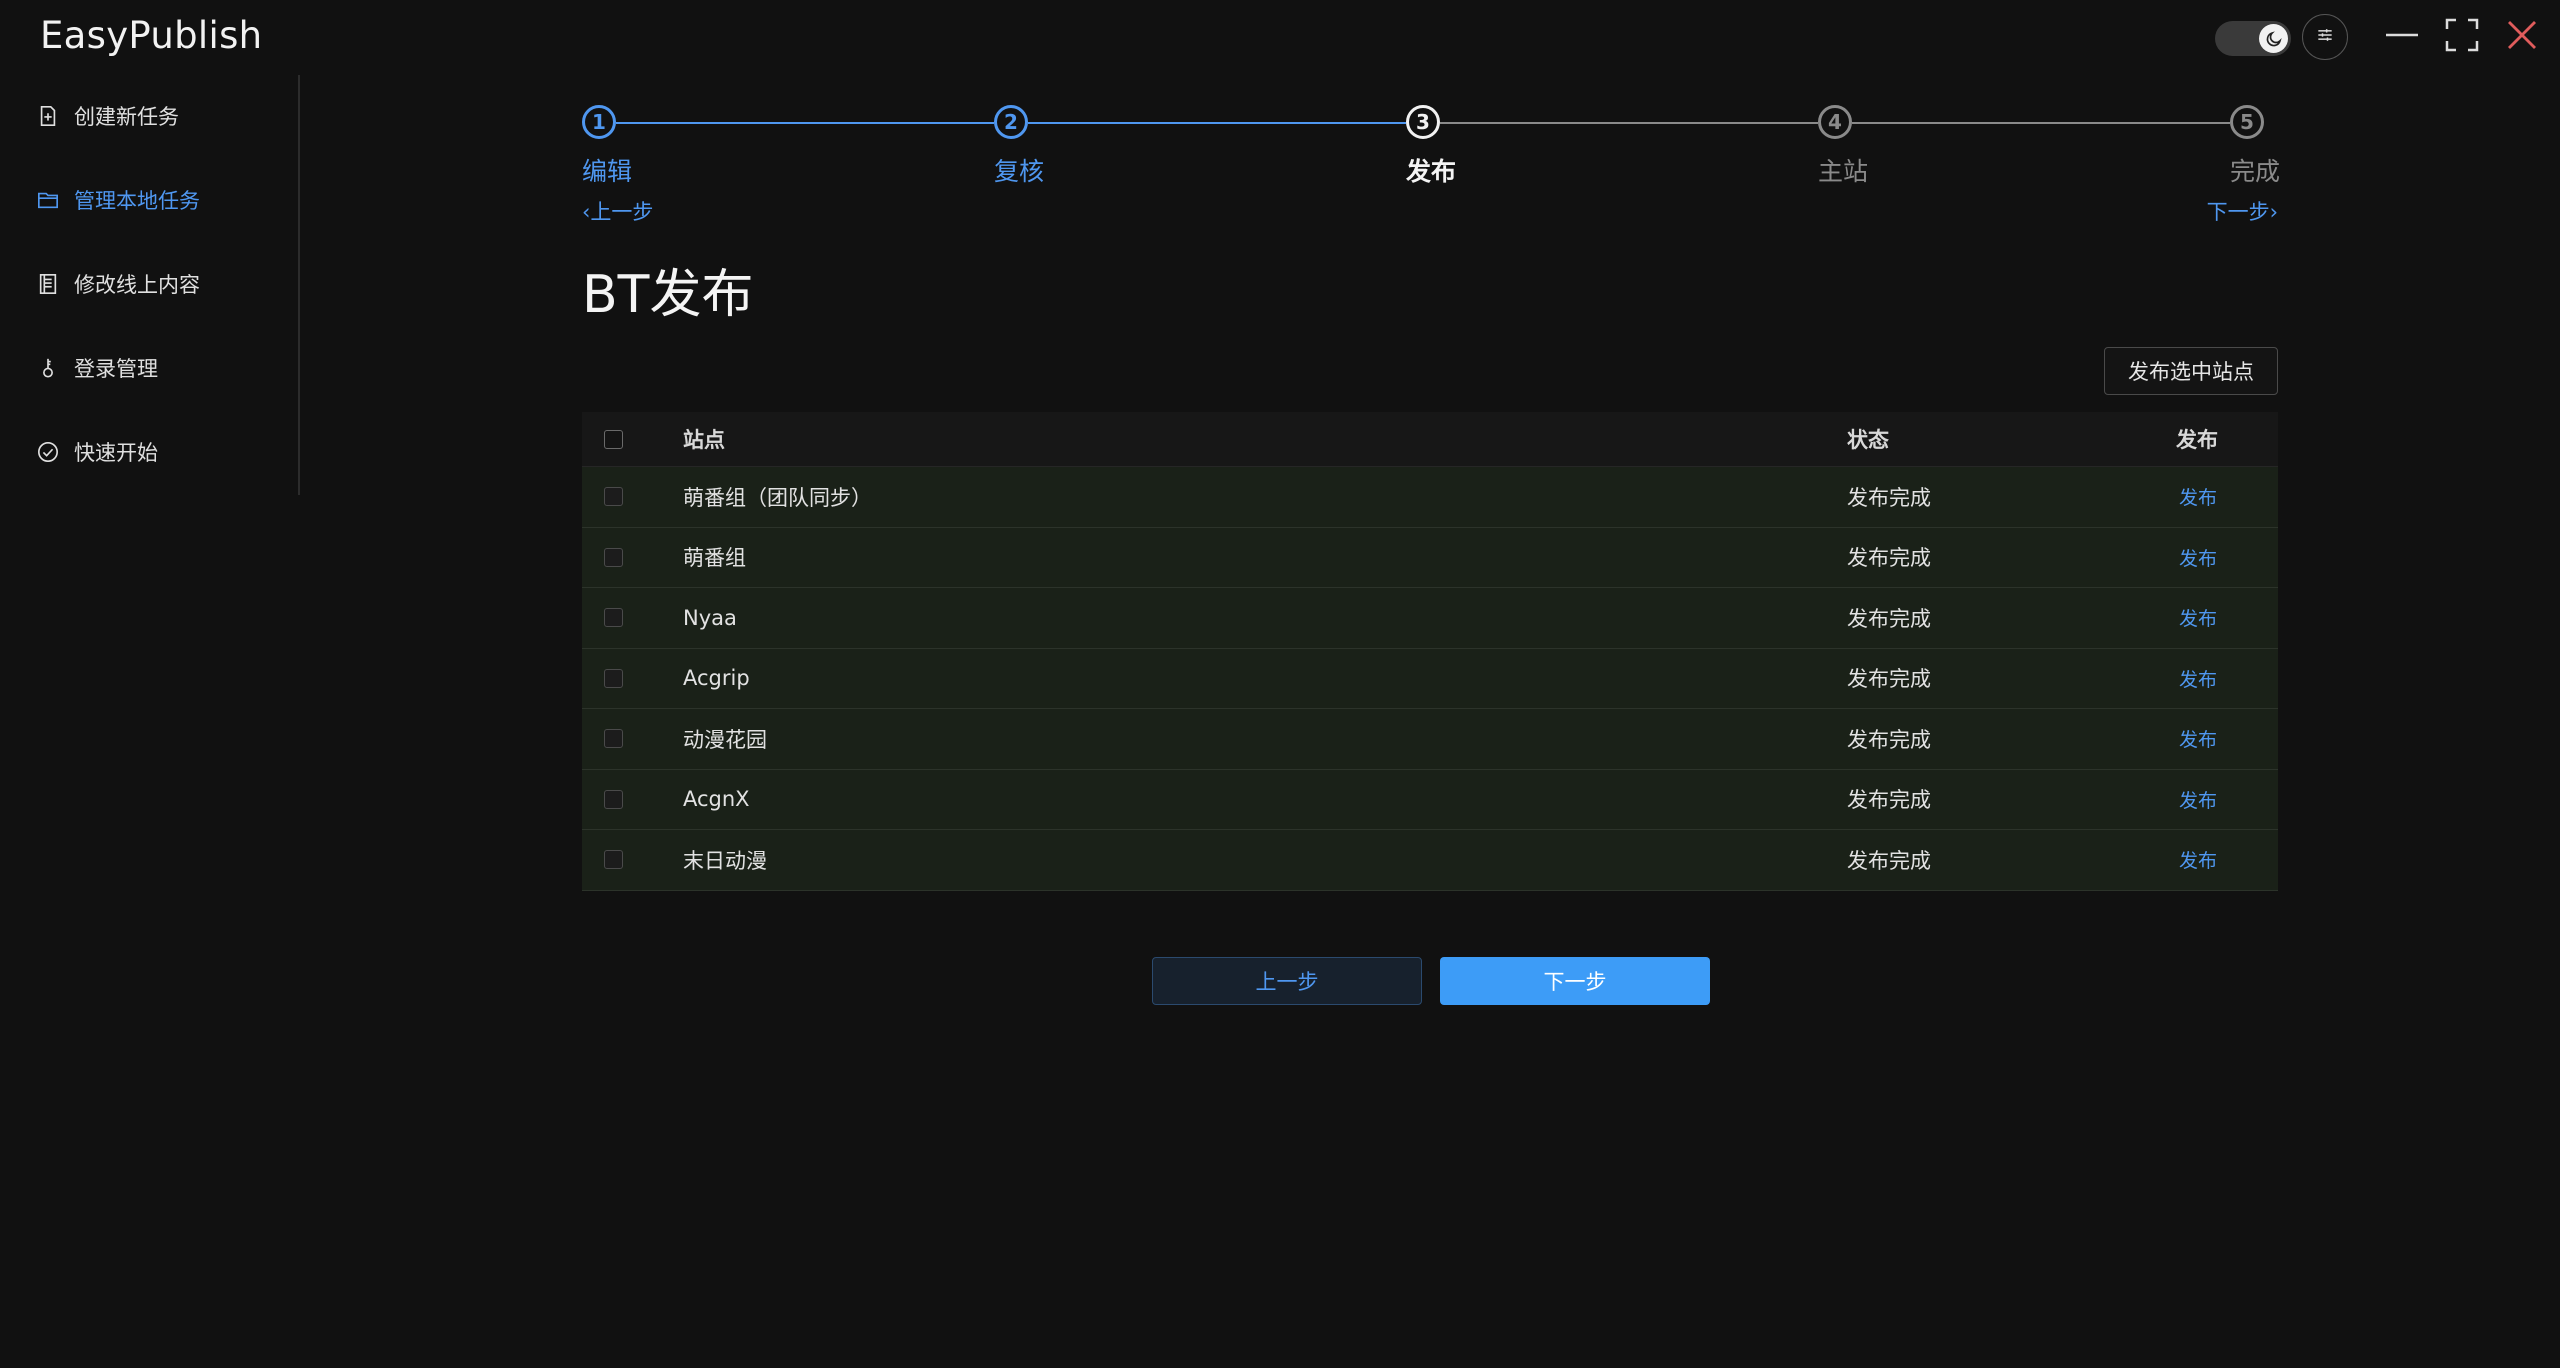 This screenshot has height=1368, width=2560. Describe the element at coordinates (2247, 122) in the screenshot. I see `step-5-circle: 5` at that location.